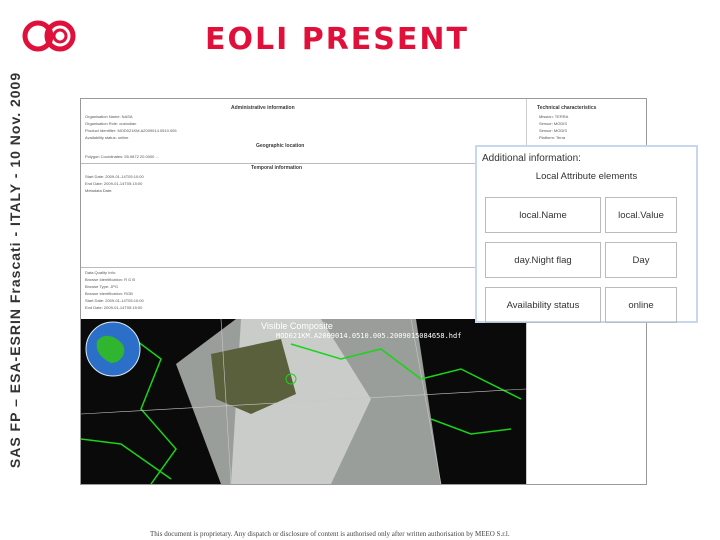 Image resolution: width=720 pixels, height=540 pixels. What do you see at coordinates (337, 39) in the screenshot?
I see `slide-title: EOLI PRESENT` at bounding box center [337, 39].